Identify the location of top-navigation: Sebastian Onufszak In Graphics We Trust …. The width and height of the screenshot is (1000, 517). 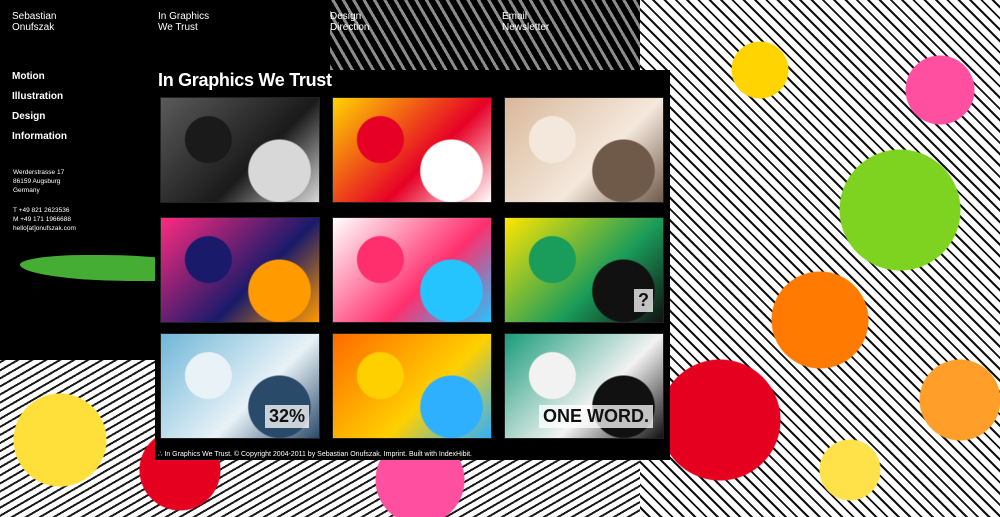
(500, 26).